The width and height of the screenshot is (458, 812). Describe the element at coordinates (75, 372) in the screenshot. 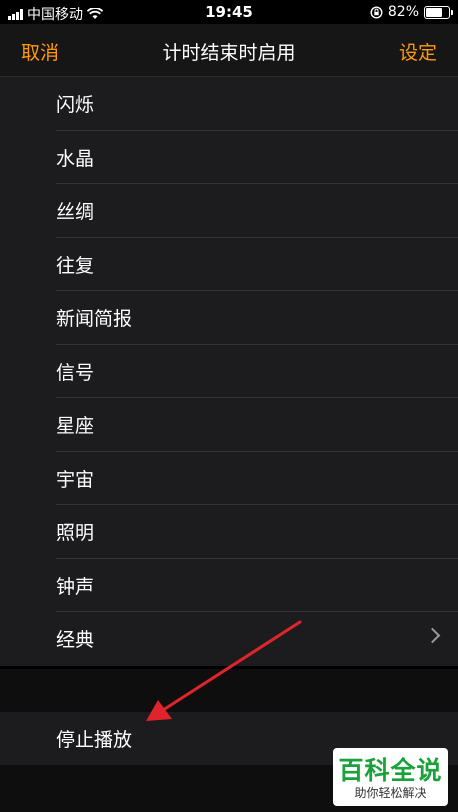

I see `ringtone-label: 信号` at that location.